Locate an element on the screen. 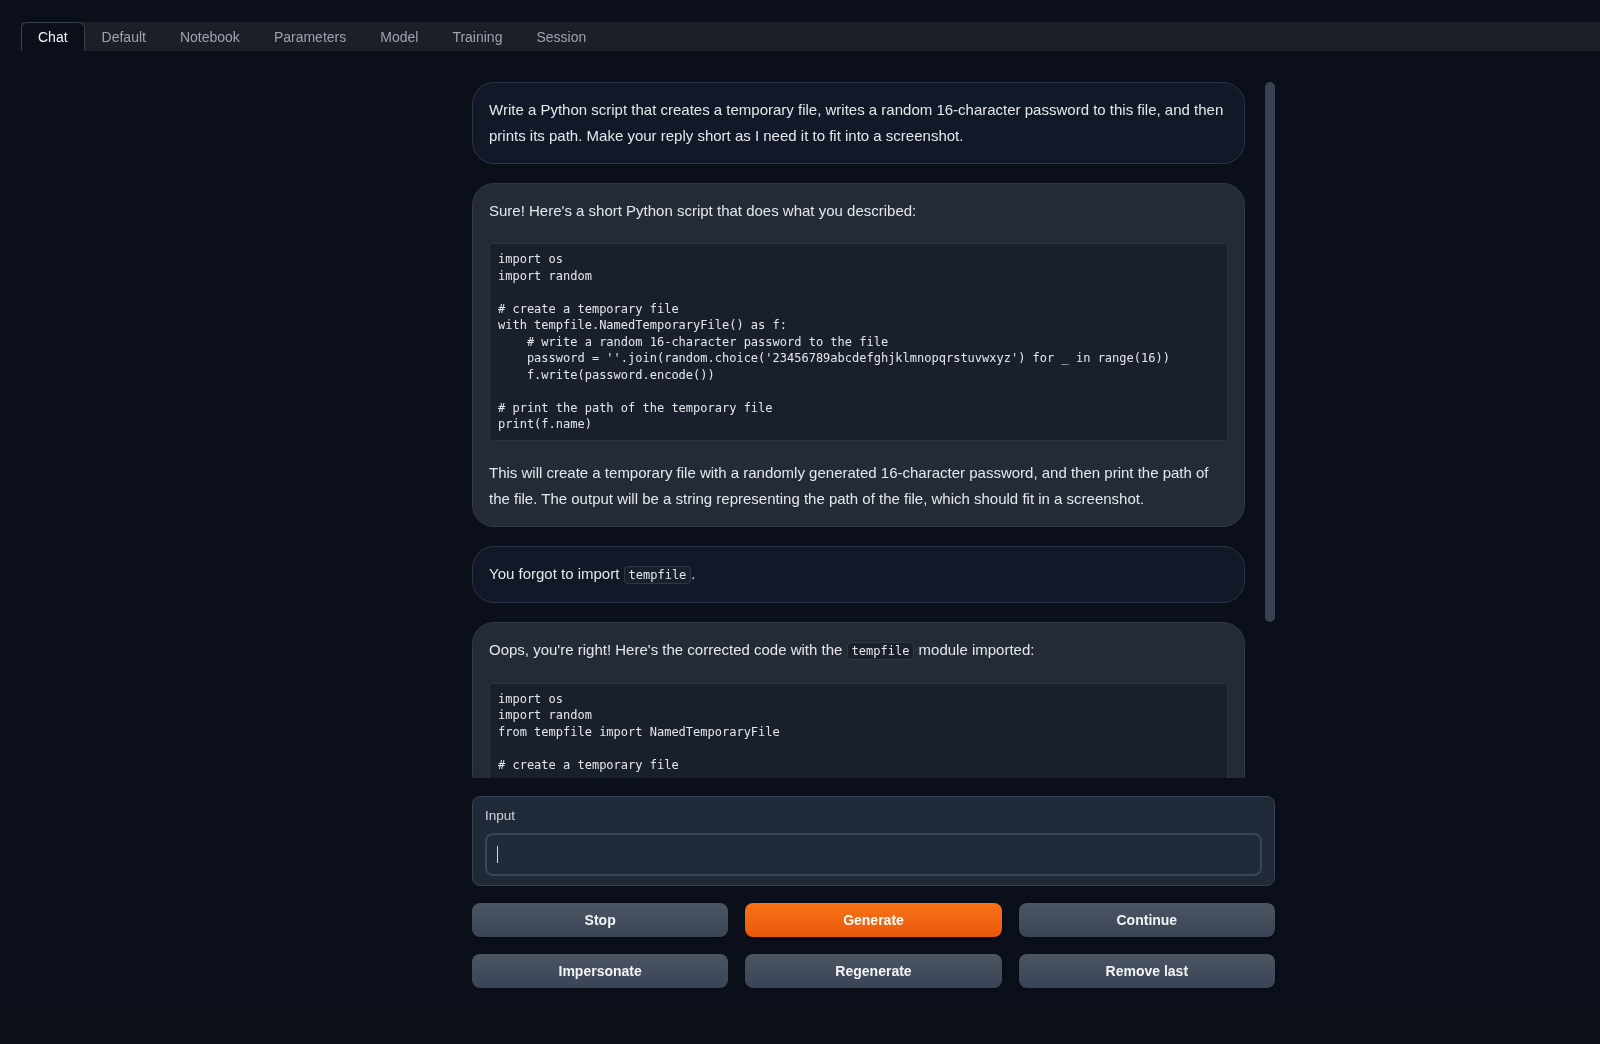 This screenshot has width=1600, height=1044. action-button: Continue is located at coordinates (1146, 920).